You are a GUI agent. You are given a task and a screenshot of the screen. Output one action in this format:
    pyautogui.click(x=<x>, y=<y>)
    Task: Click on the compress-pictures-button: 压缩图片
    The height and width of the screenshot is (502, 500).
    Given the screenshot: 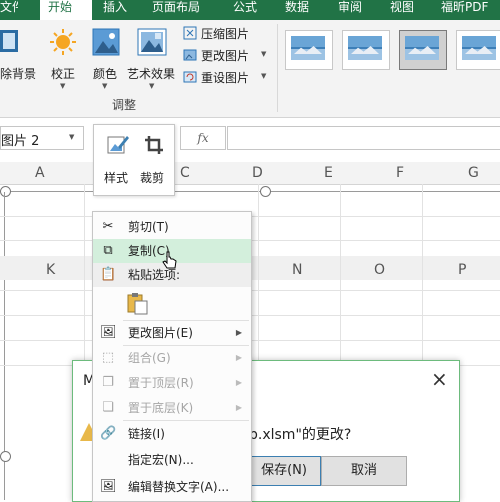 What is the action you would take?
    pyautogui.click(x=226, y=34)
    